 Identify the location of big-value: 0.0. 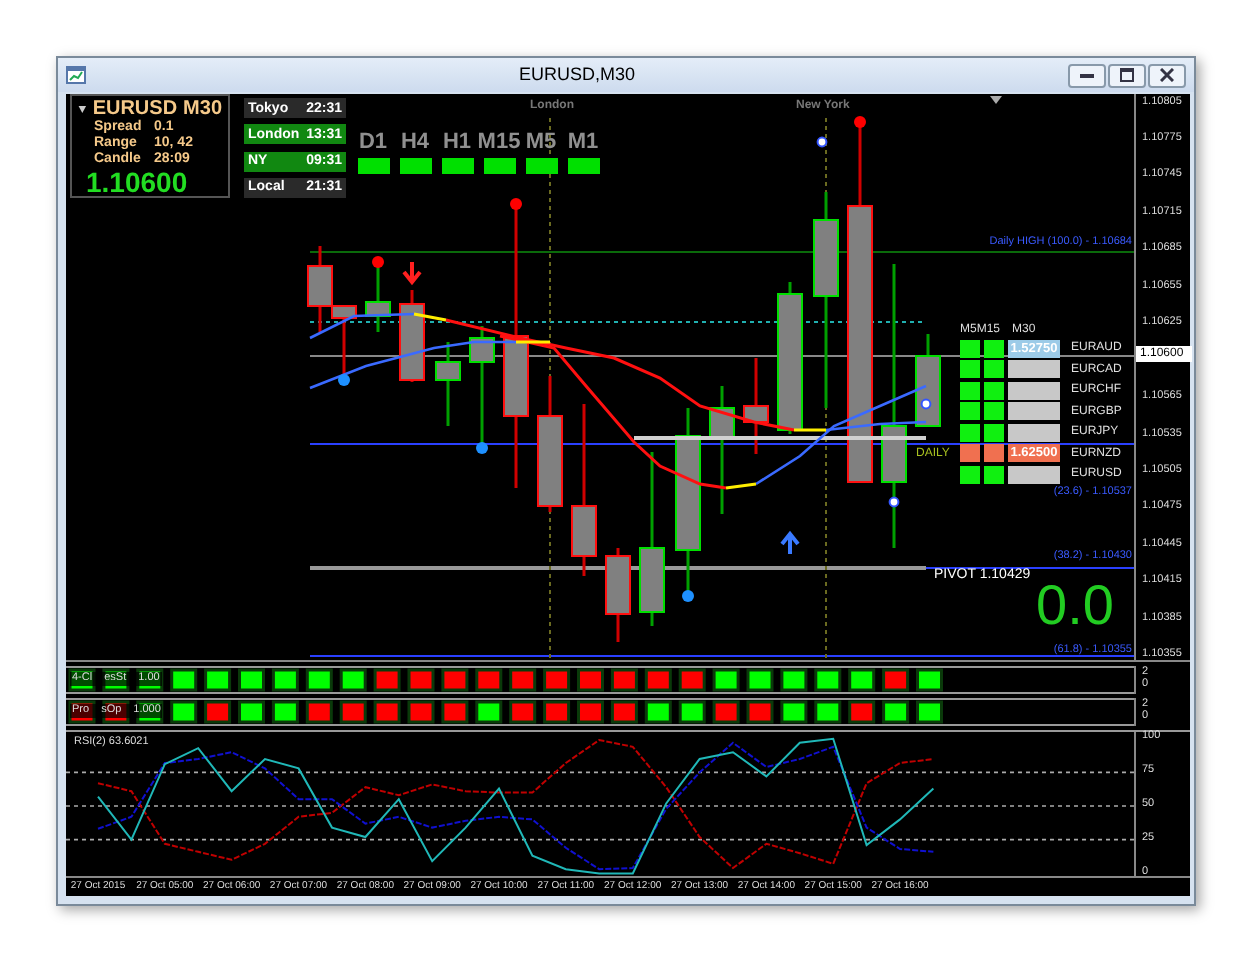
(1075, 606).